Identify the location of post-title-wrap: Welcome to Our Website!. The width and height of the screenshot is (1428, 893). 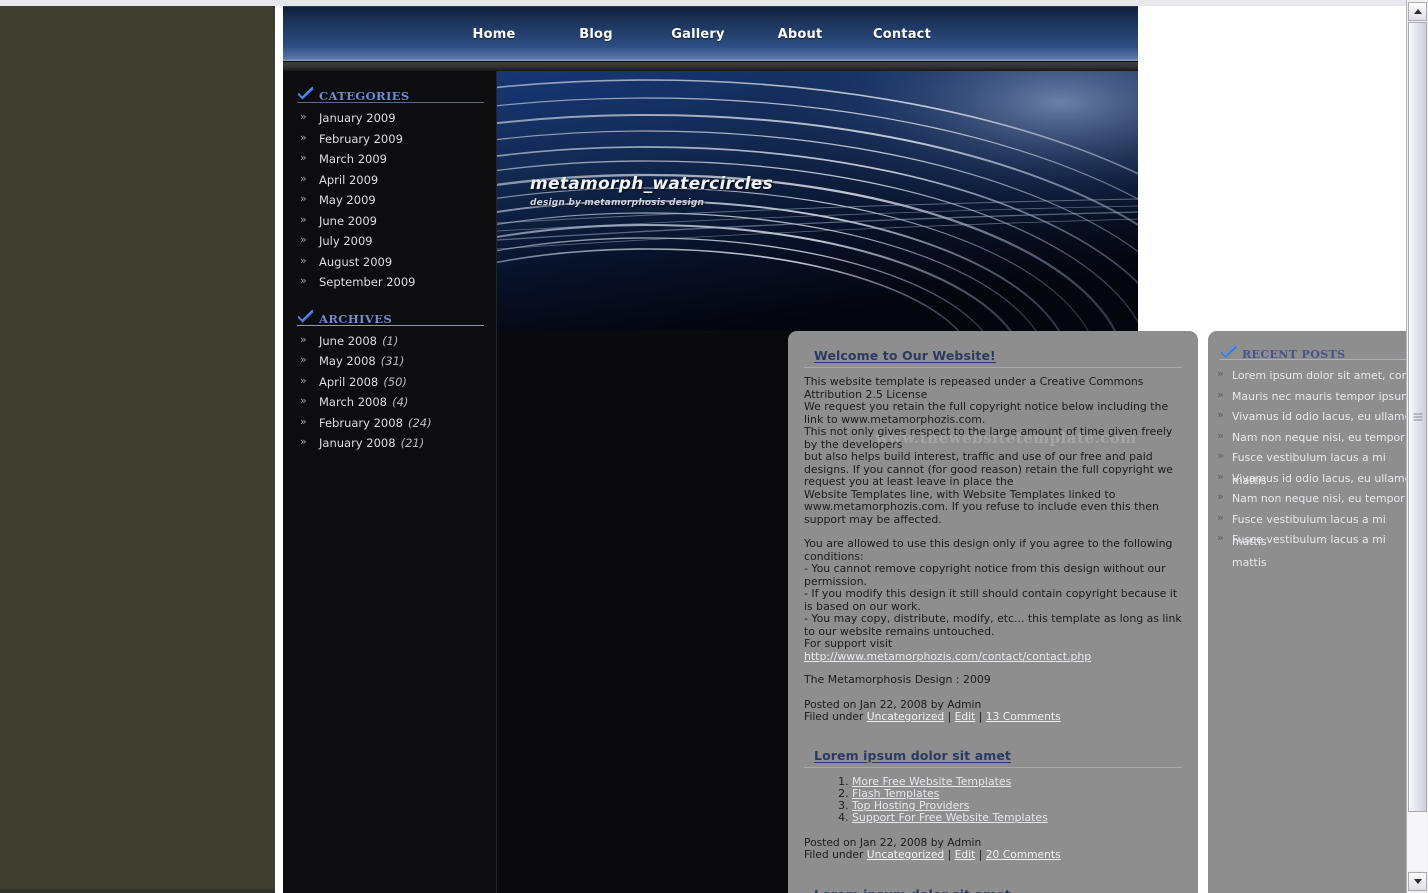
(993, 356).